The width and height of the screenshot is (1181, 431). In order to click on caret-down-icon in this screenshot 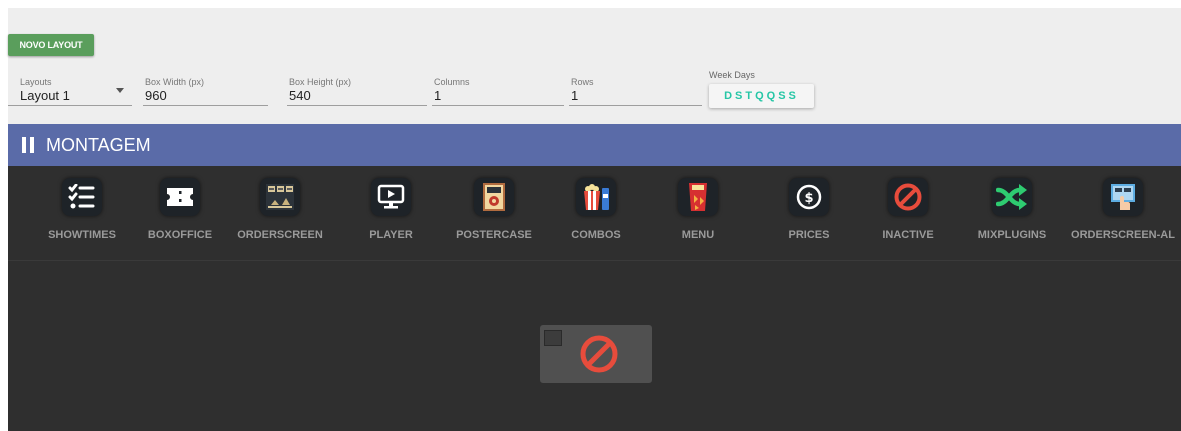, I will do `click(120, 90)`.